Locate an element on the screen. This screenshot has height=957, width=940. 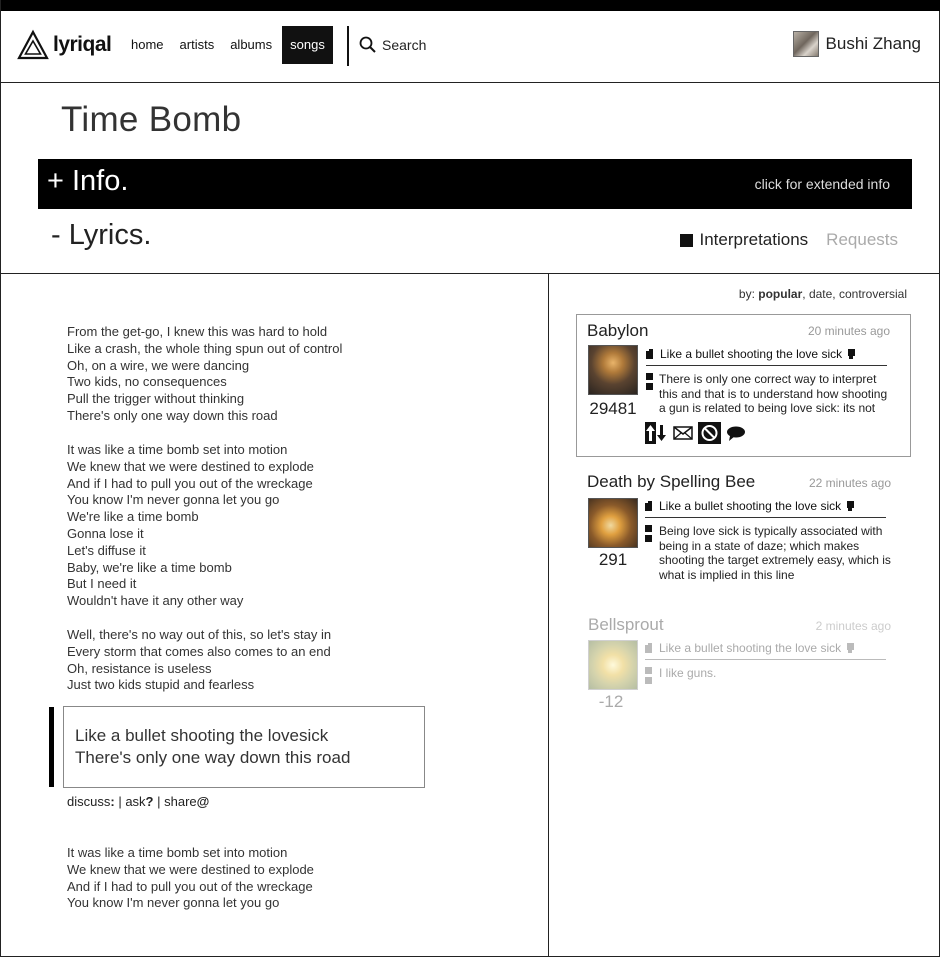
vote-score: 291 is located at coordinates (613, 559).